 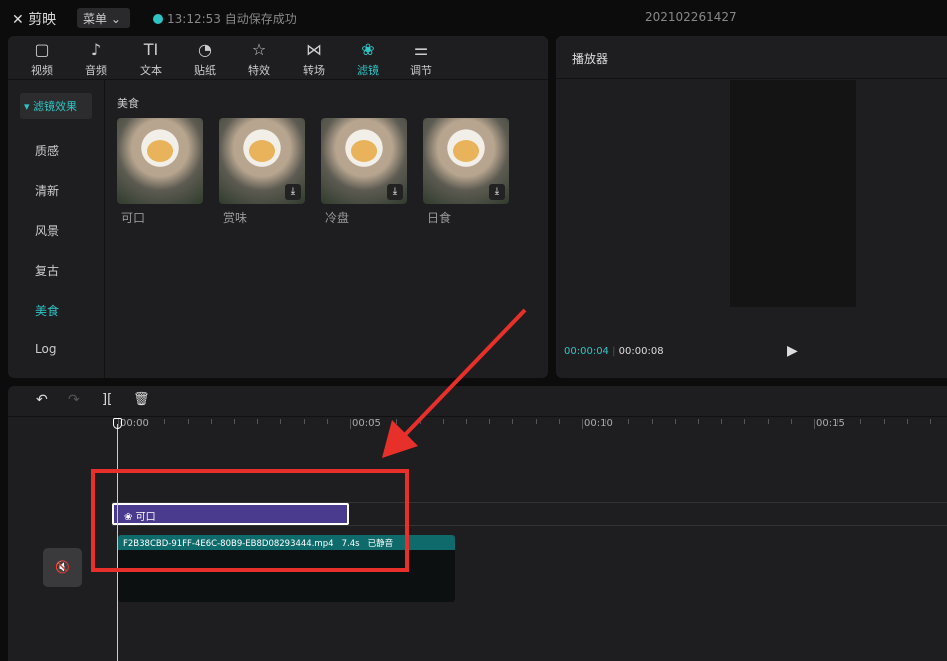 I want to click on annotation-box, so click(x=250, y=520).